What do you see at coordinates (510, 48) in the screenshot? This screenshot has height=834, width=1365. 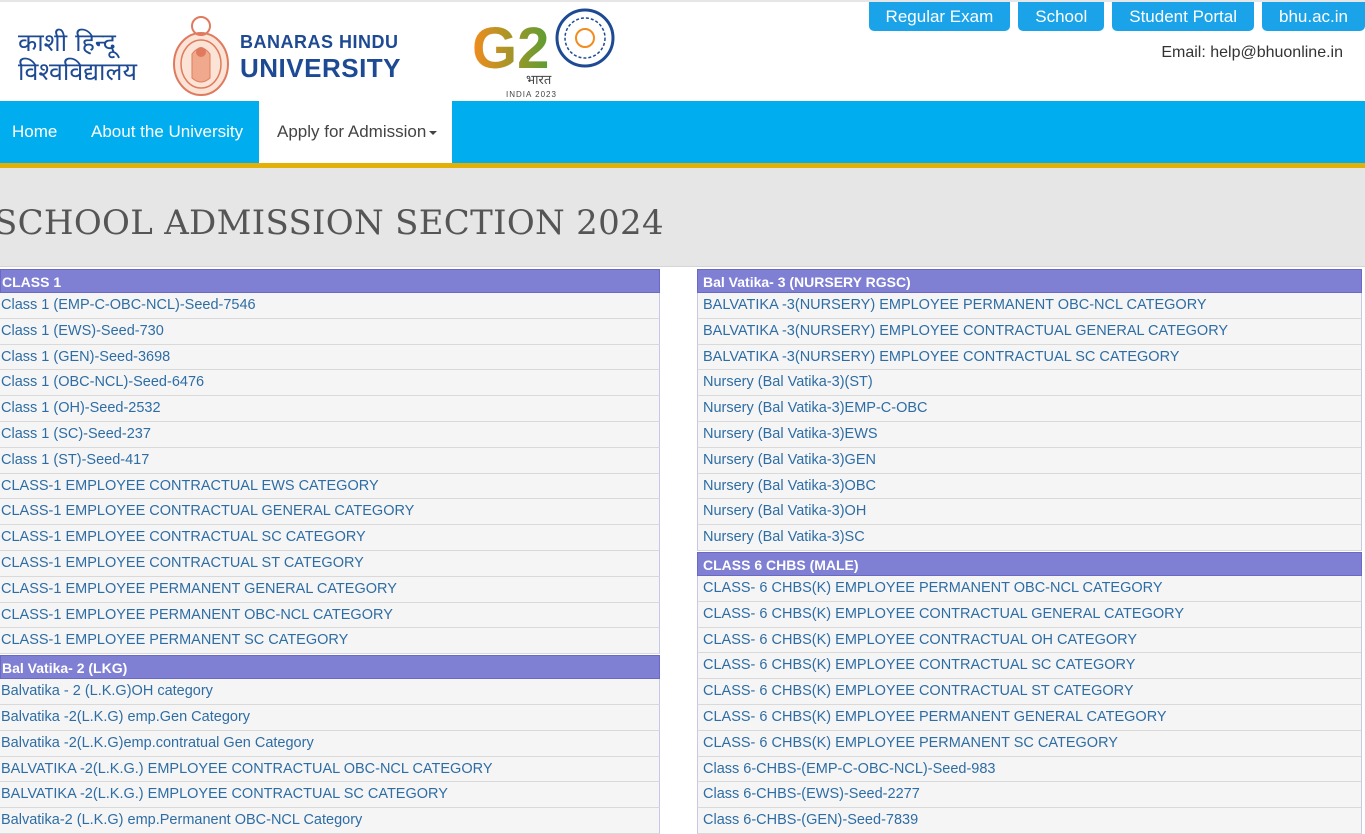 I see `svg-text: G2` at bounding box center [510, 48].